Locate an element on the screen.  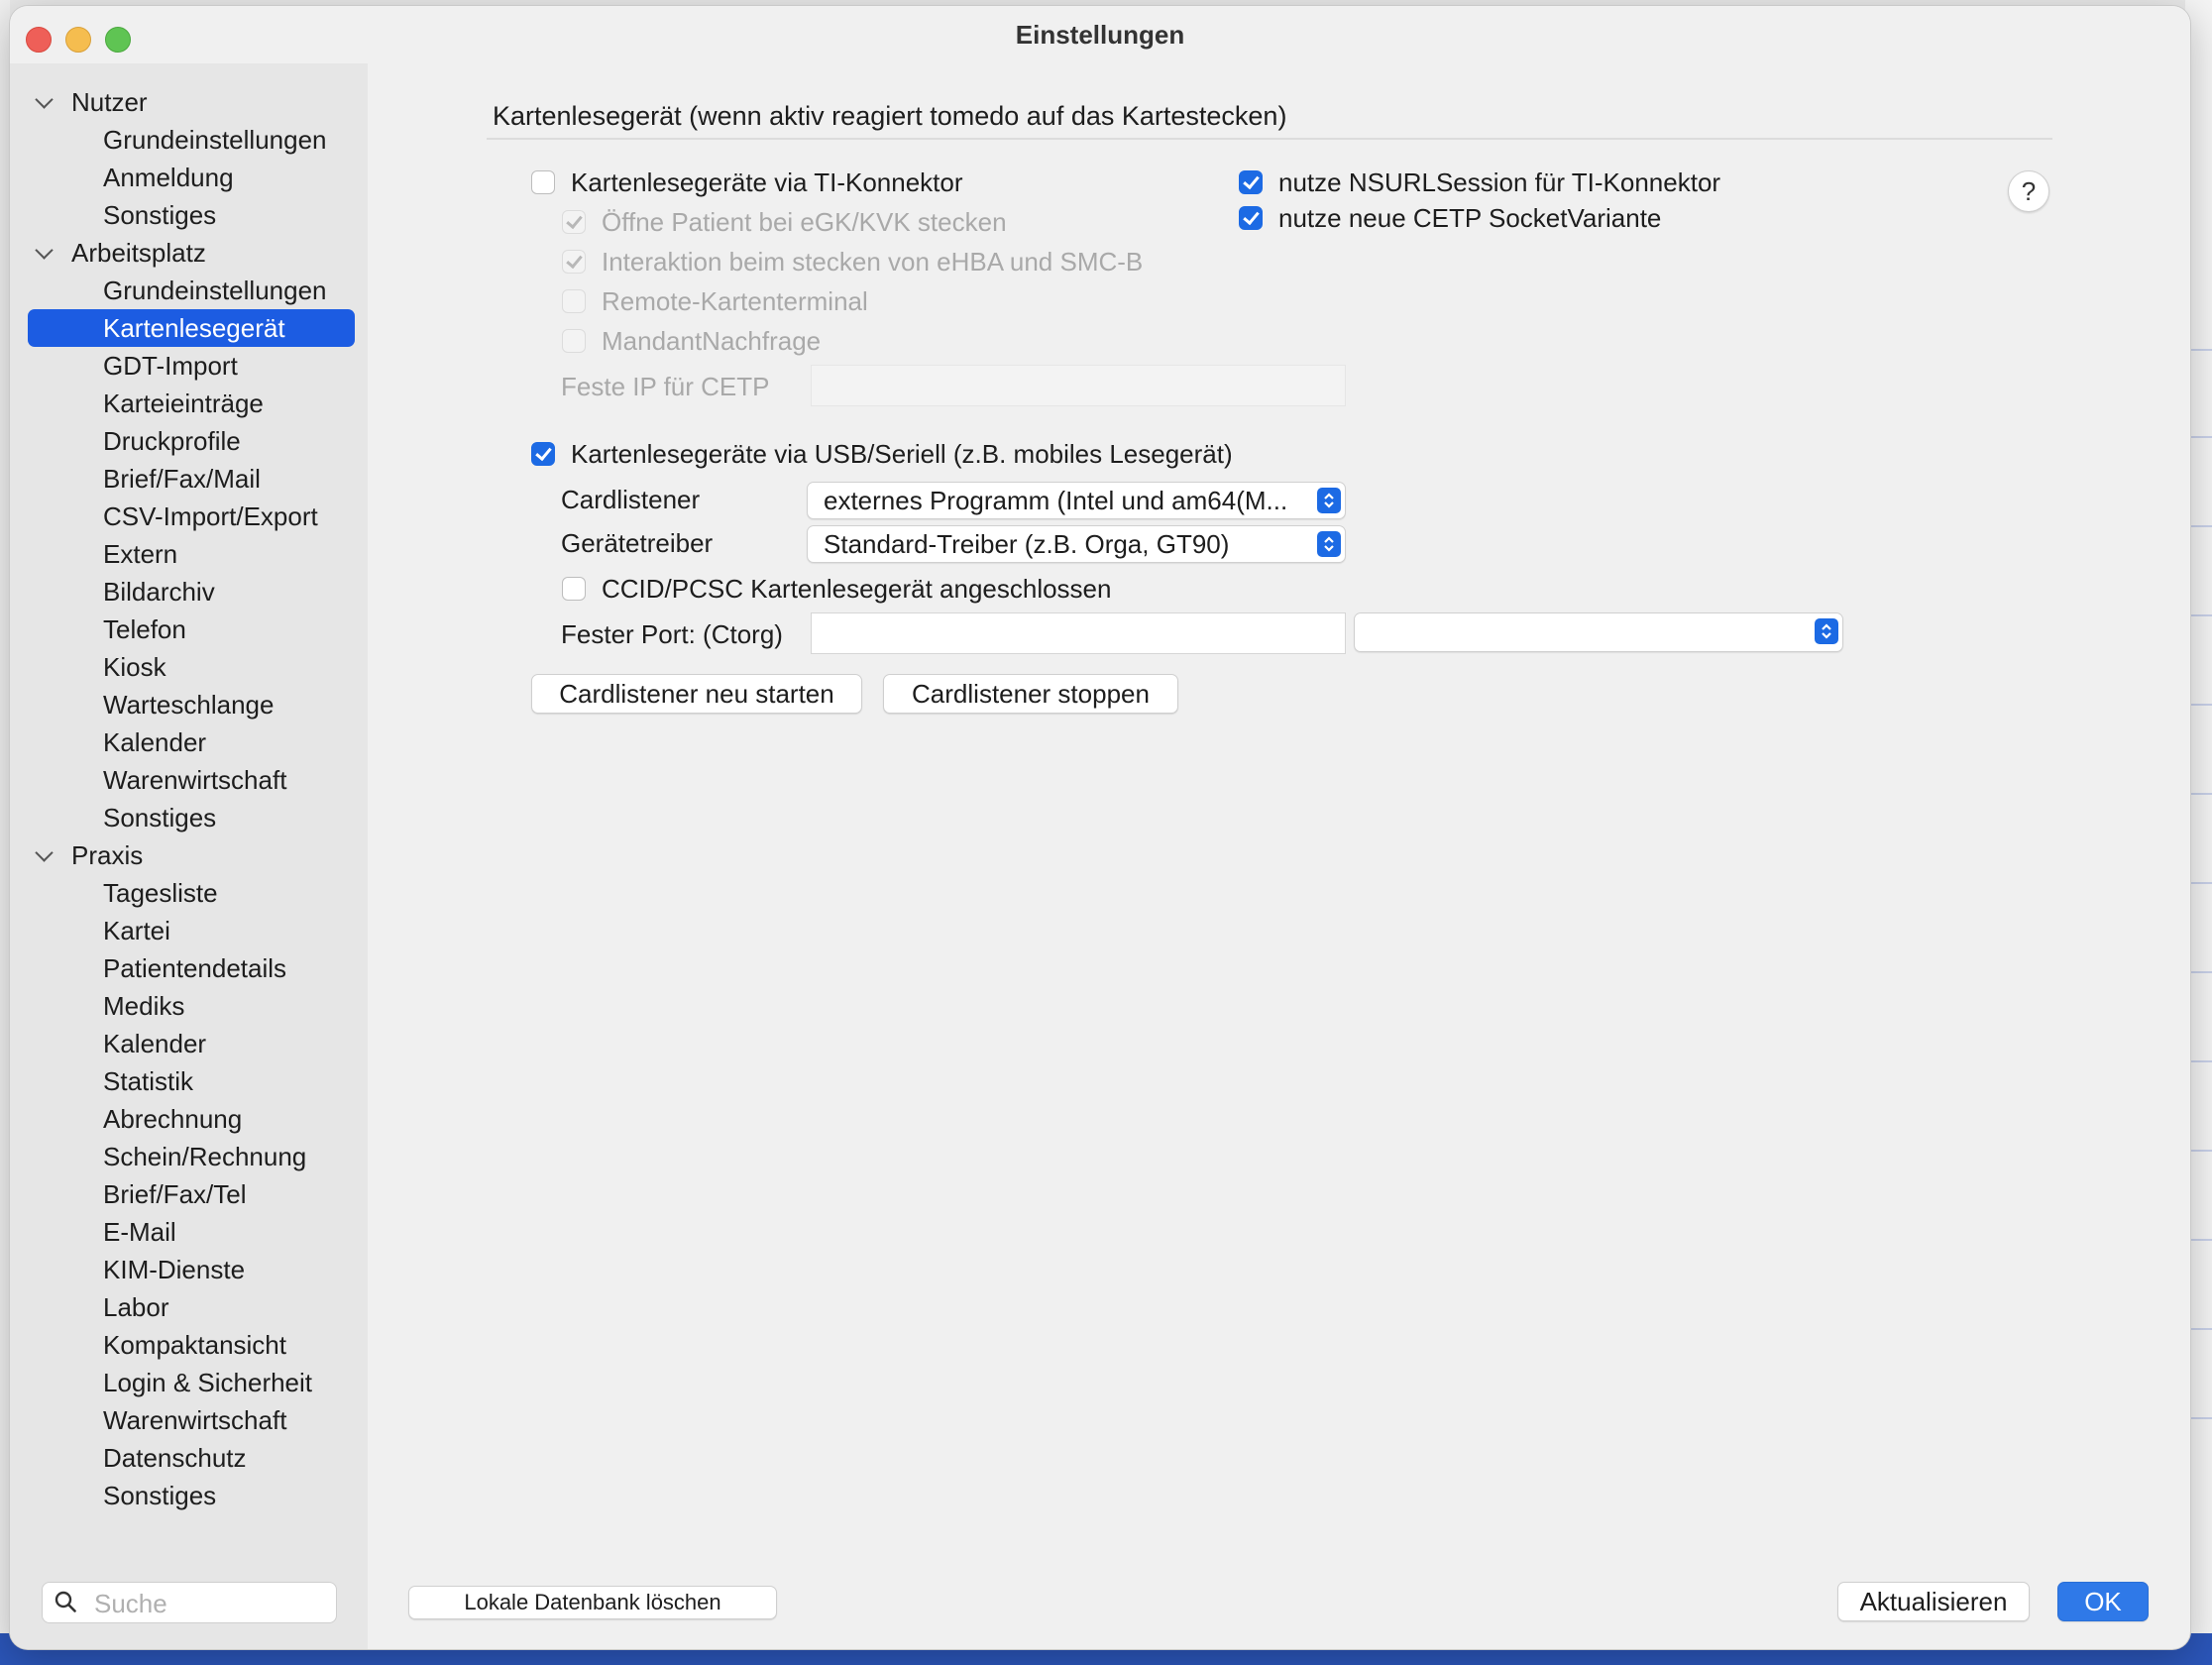
driver-select: Standard-Treiber (z.B. Orga, GT90) is located at coordinates (1076, 544).